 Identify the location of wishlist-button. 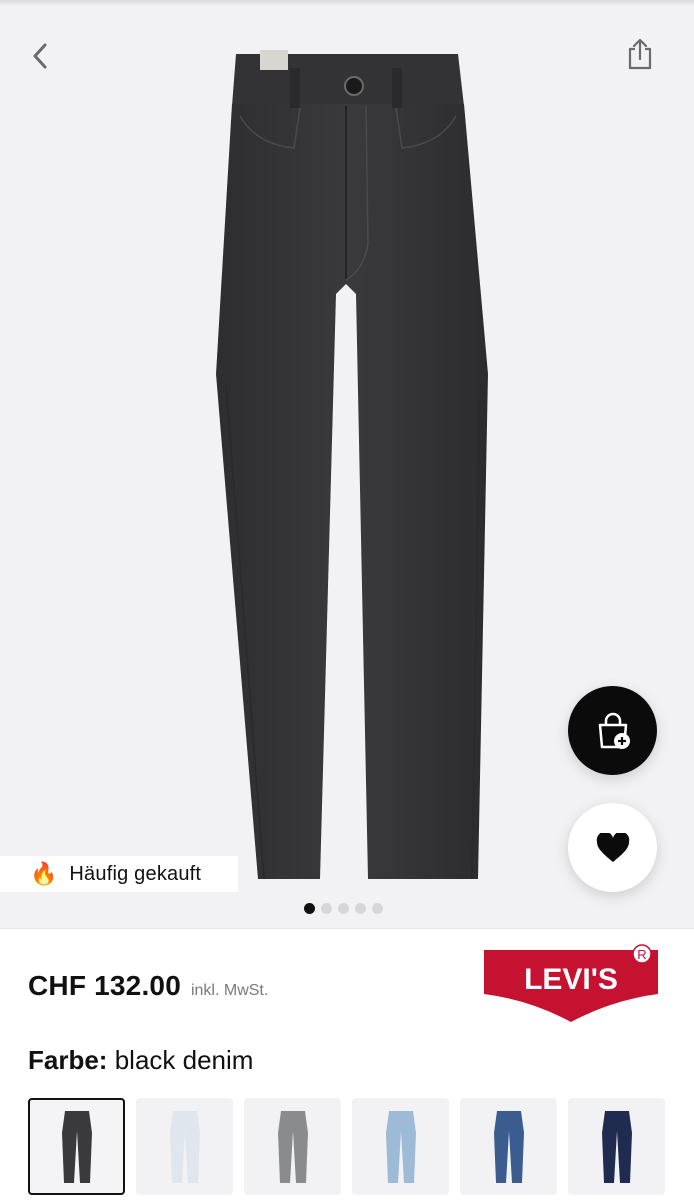
(612, 847).